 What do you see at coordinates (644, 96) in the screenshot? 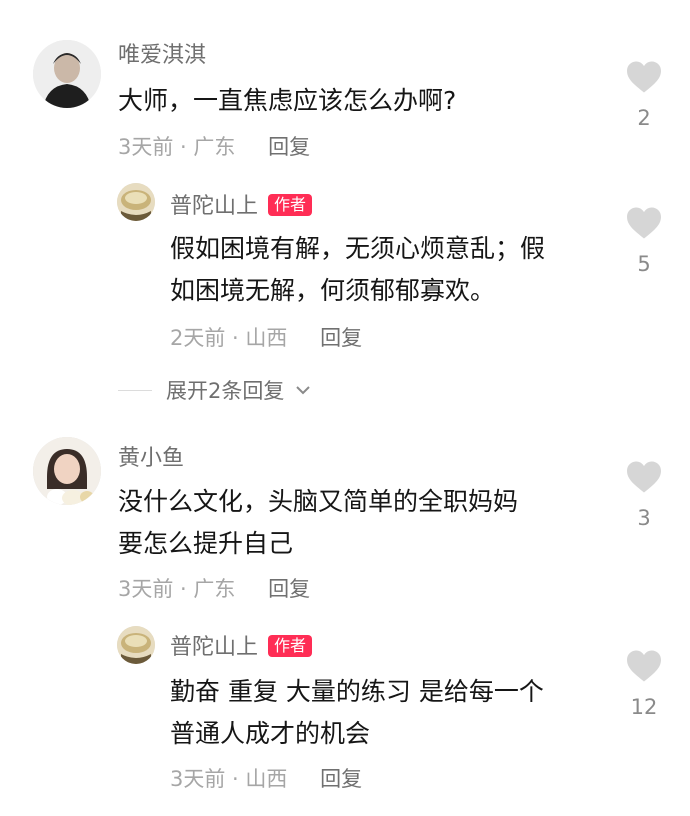
I see `like-button: 2` at bounding box center [644, 96].